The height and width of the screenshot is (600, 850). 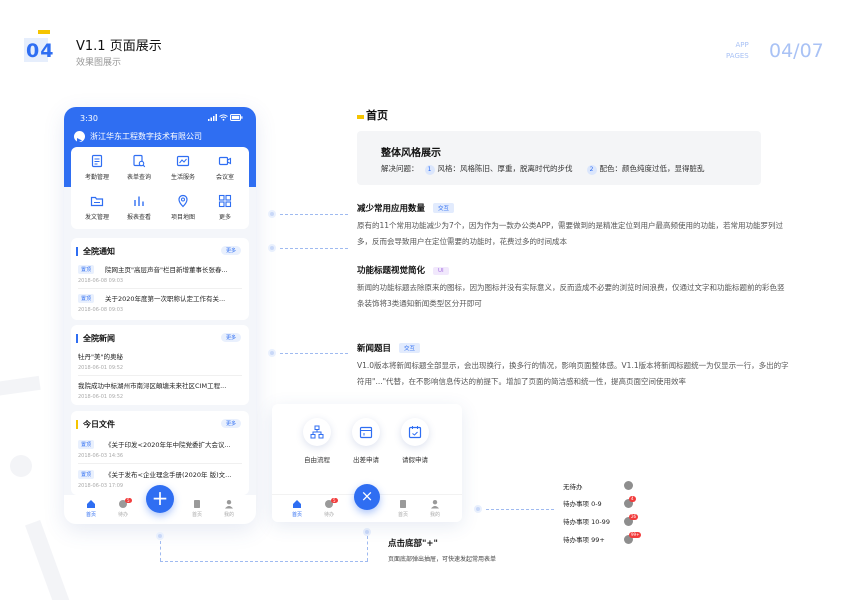 I want to click on home-accent-bar, so click(x=360, y=117).